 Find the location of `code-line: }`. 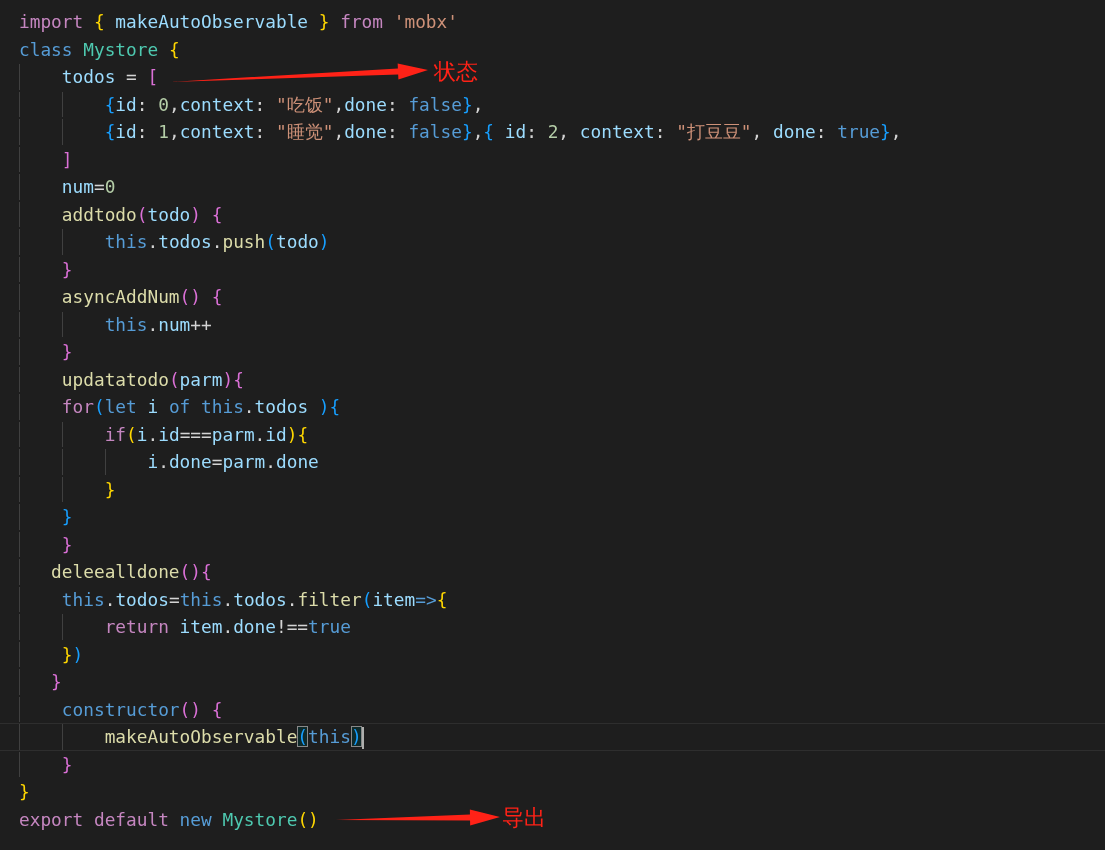

code-line: } is located at coordinates (24, 792).